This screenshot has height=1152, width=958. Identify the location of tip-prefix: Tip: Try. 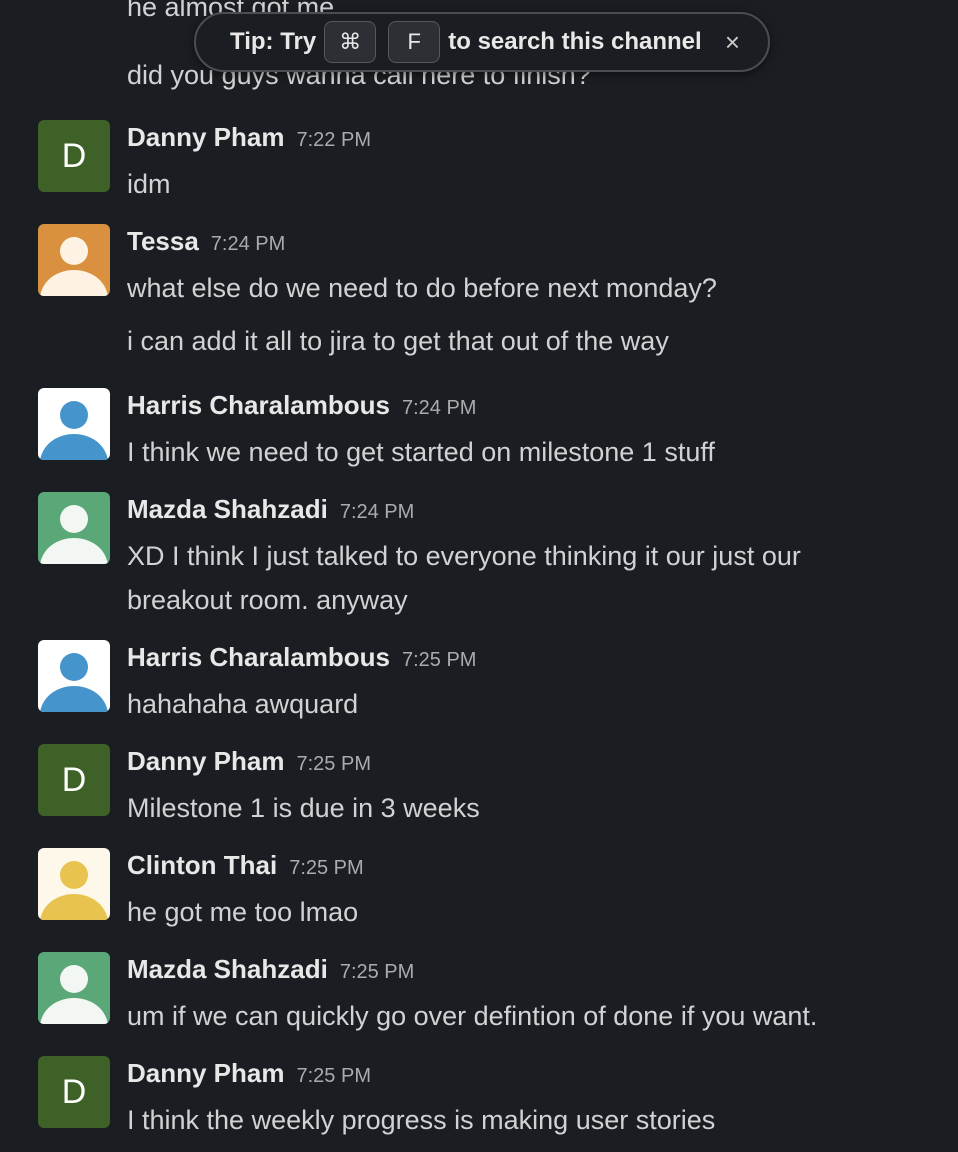
(273, 41).